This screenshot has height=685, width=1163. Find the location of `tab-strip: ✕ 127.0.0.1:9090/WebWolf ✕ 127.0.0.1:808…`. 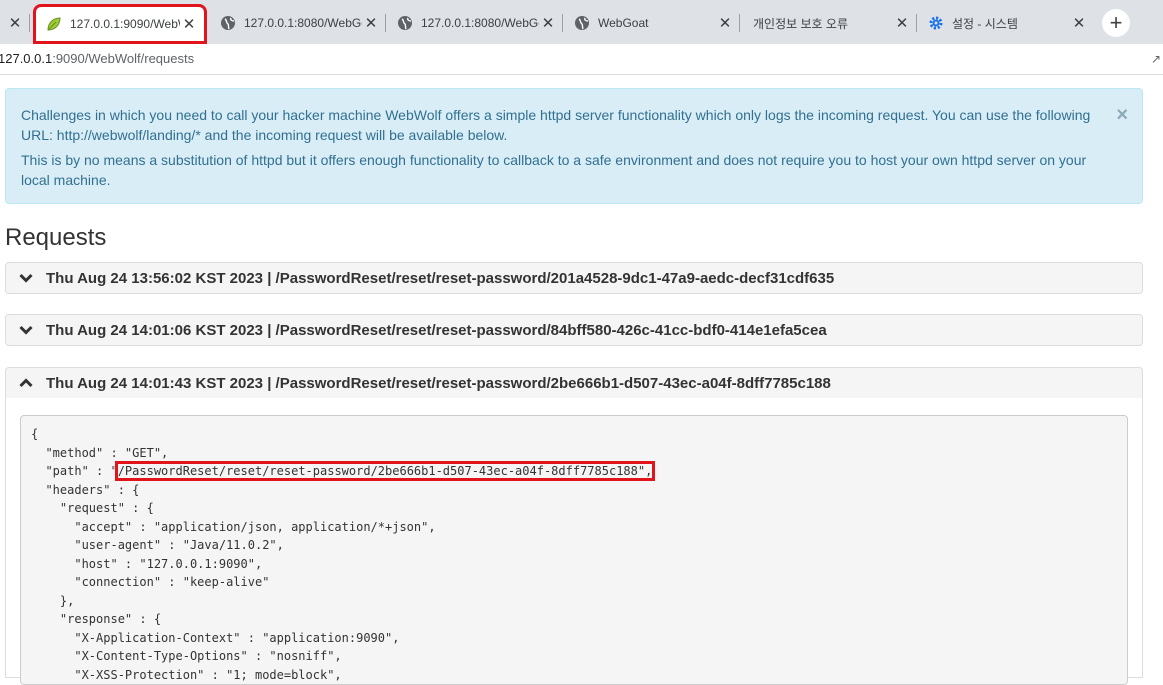

tab-strip: ✕ 127.0.0.1:9090/WebWolf ✕ 127.0.0.1:808… is located at coordinates (581, 22).